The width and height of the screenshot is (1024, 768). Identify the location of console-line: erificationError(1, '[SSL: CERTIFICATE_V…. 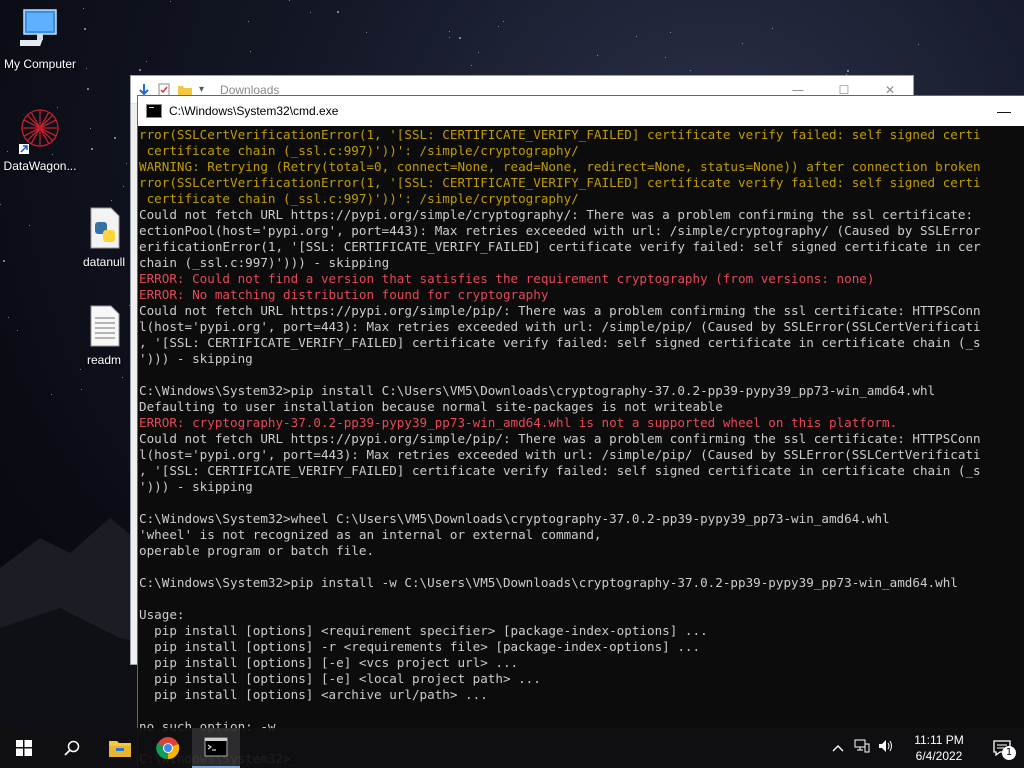
(560, 246).